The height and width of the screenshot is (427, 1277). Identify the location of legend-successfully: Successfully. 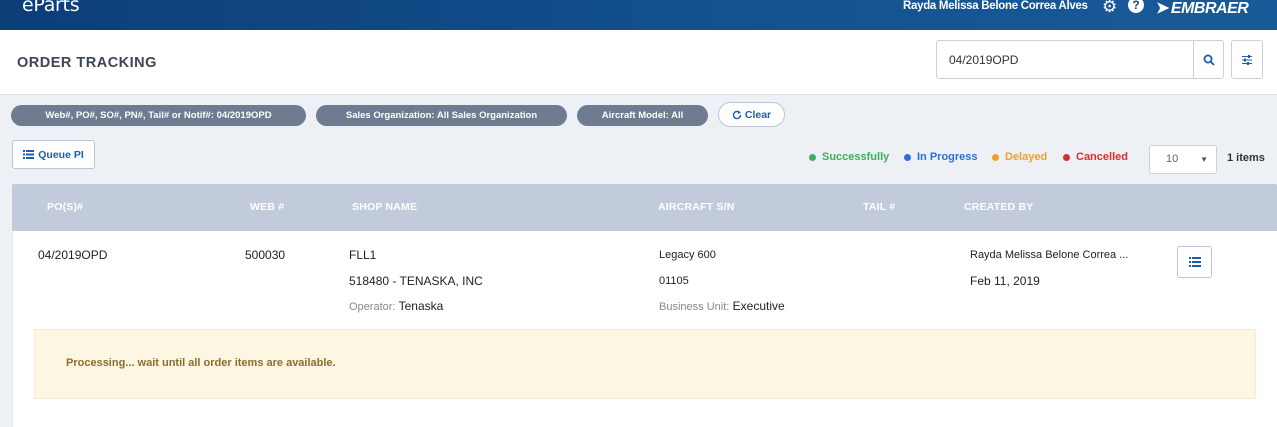
(849, 157).